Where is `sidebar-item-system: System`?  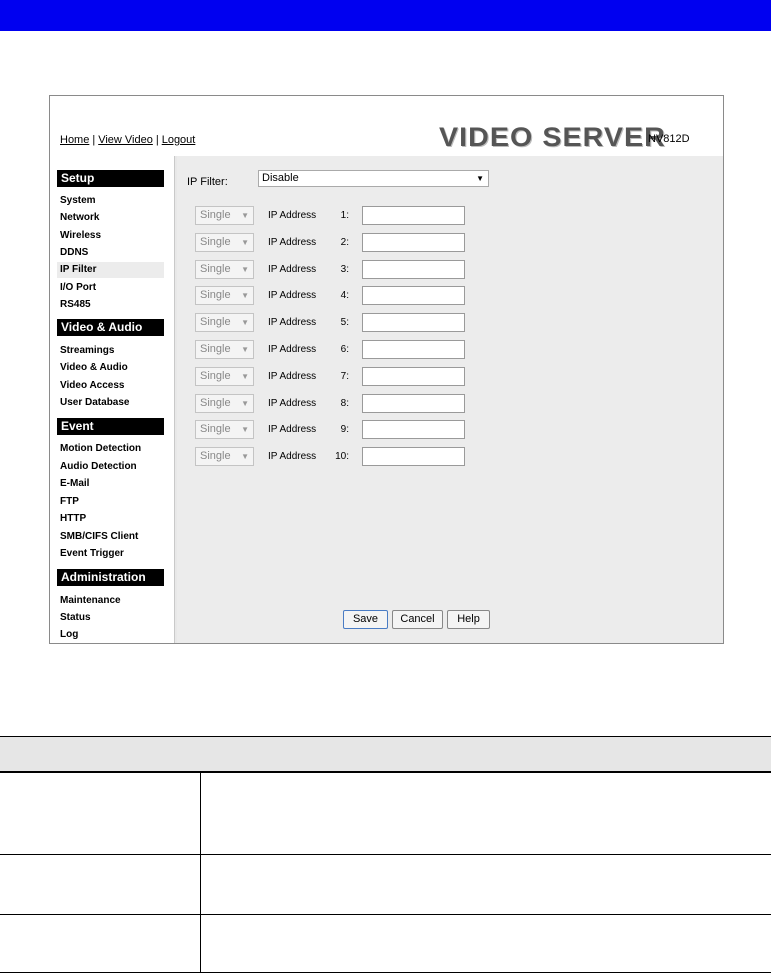
sidebar-item-system: System is located at coordinates (112, 201).